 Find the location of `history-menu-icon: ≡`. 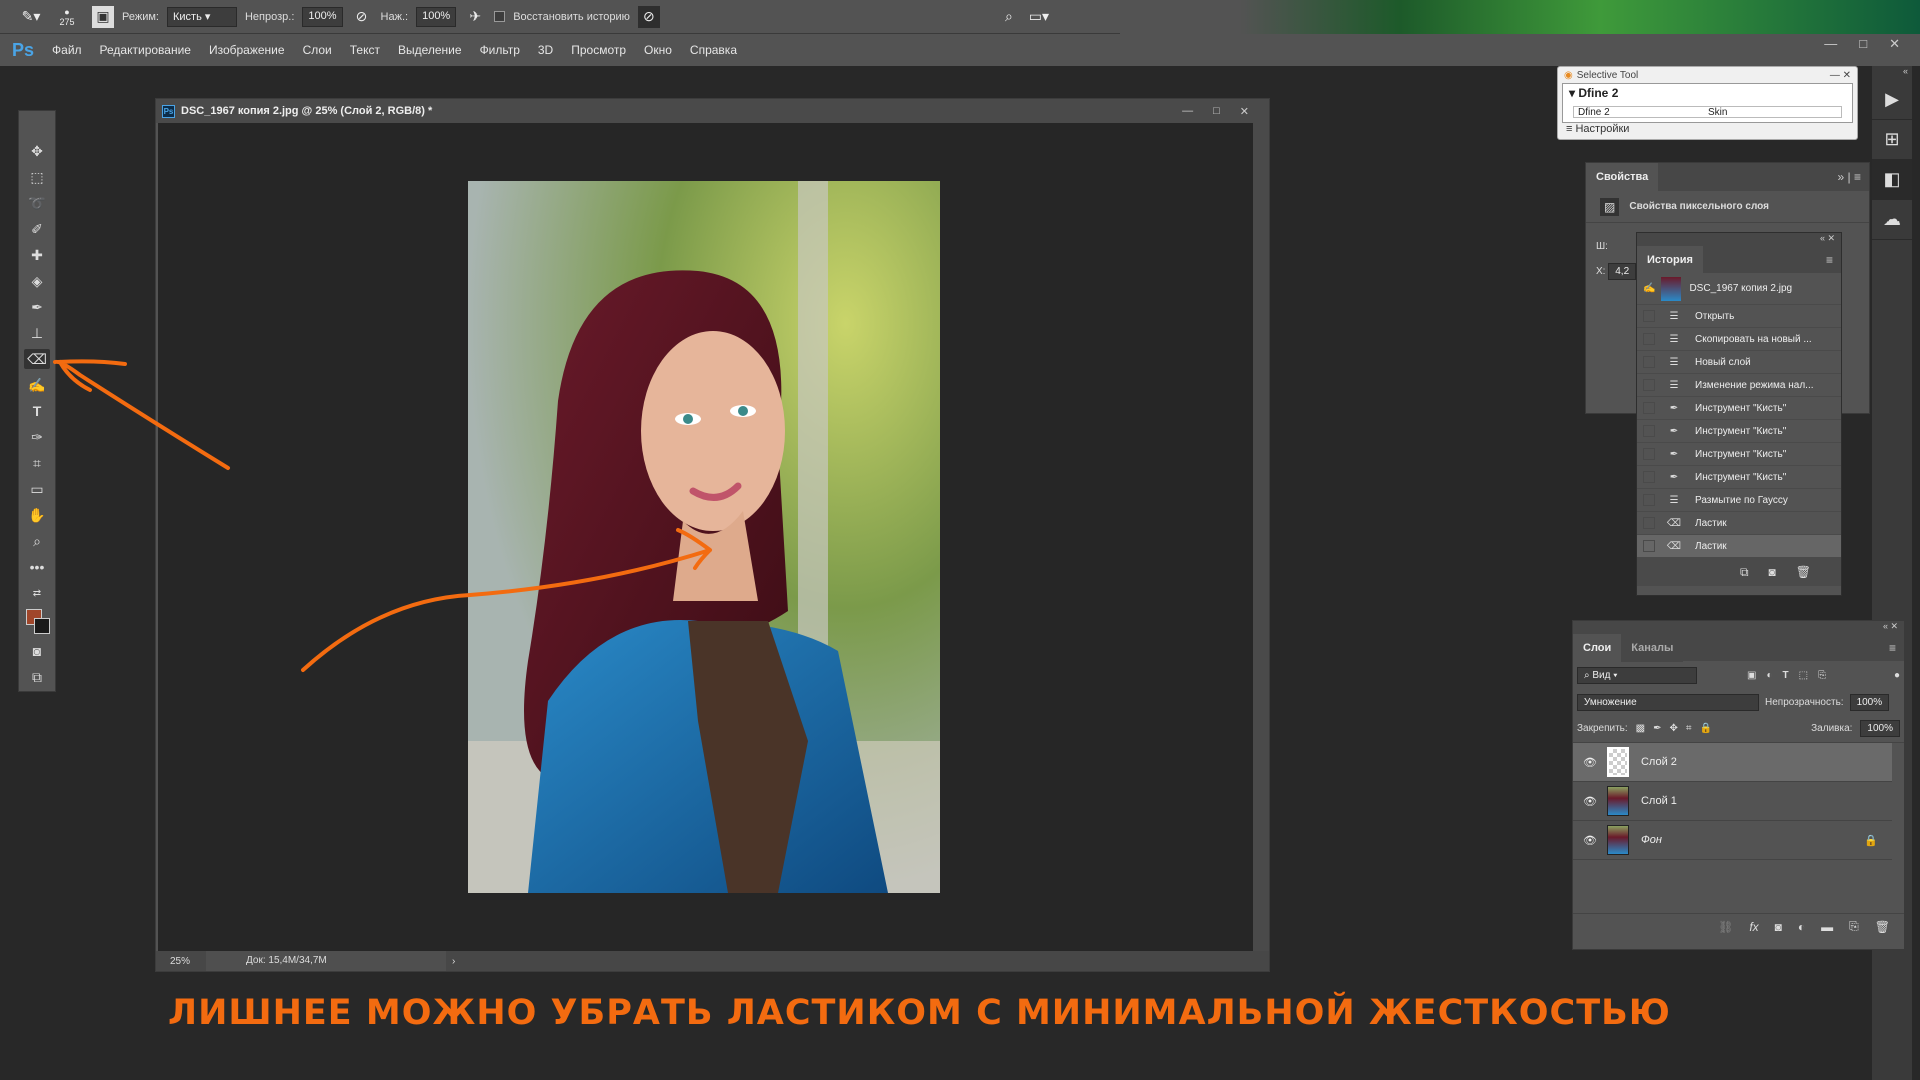

history-menu-icon: ≡ is located at coordinates (1833, 260).